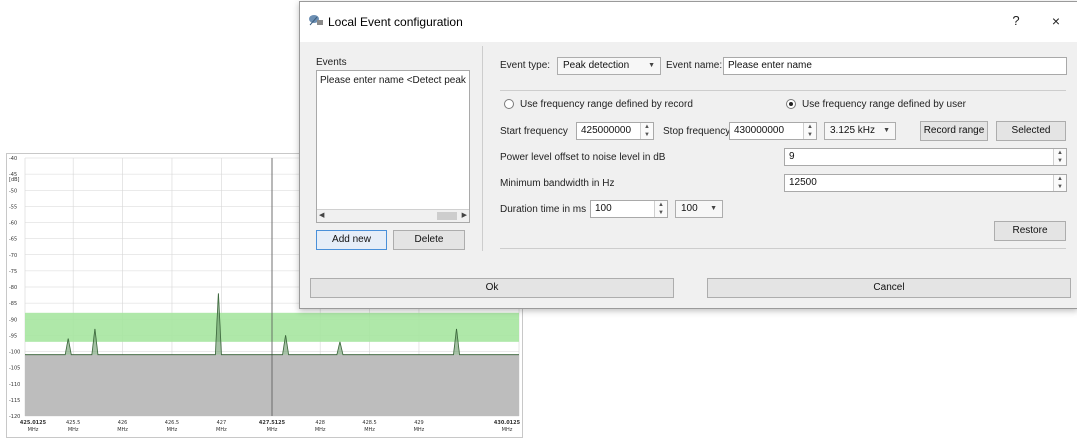 The image size is (1077, 438). I want to click on min-bandwidth-value: 12500, so click(803, 182).